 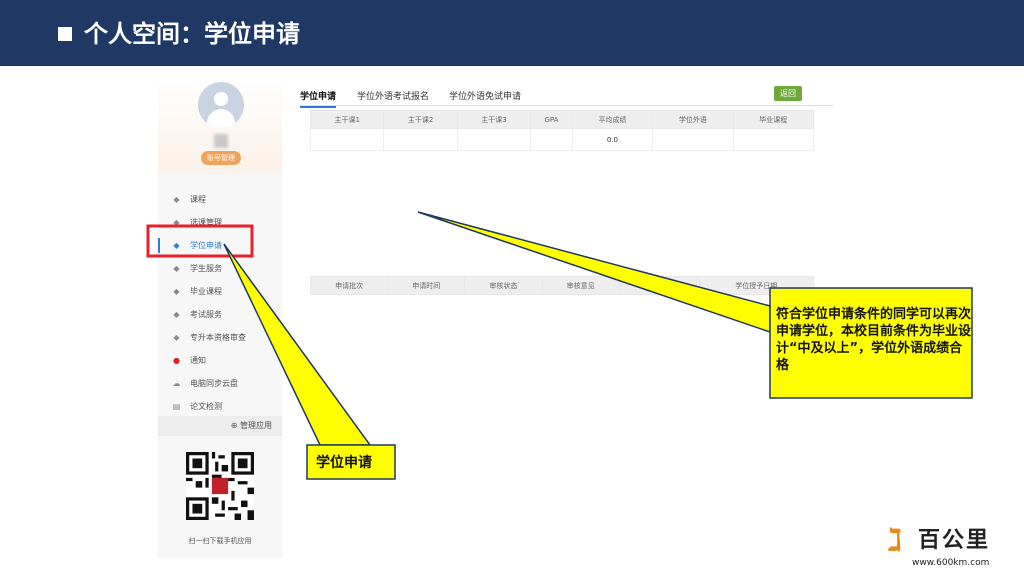 What do you see at coordinates (344, 463) in the screenshot?
I see `callout-label-text: 学位申请` at bounding box center [344, 463].